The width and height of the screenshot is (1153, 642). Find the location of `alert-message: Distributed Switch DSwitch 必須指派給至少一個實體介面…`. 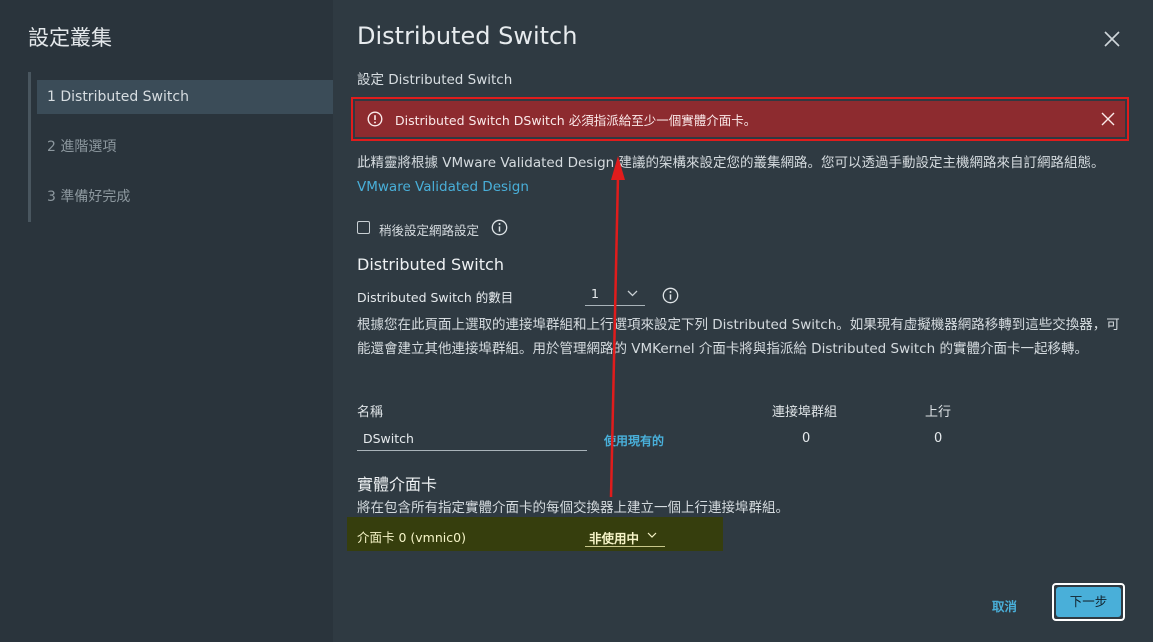

alert-message: Distributed Switch DSwitch 必須指派給至少一個實體介面… is located at coordinates (576, 120).